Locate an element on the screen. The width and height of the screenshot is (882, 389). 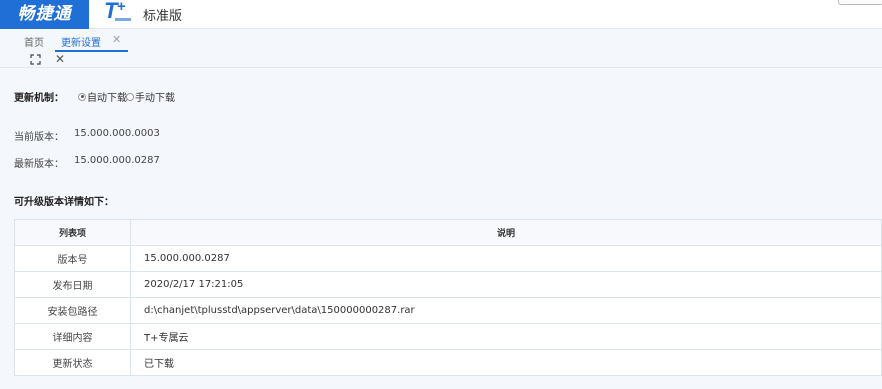
manual-download-label: 手动下载 is located at coordinates (155, 96).